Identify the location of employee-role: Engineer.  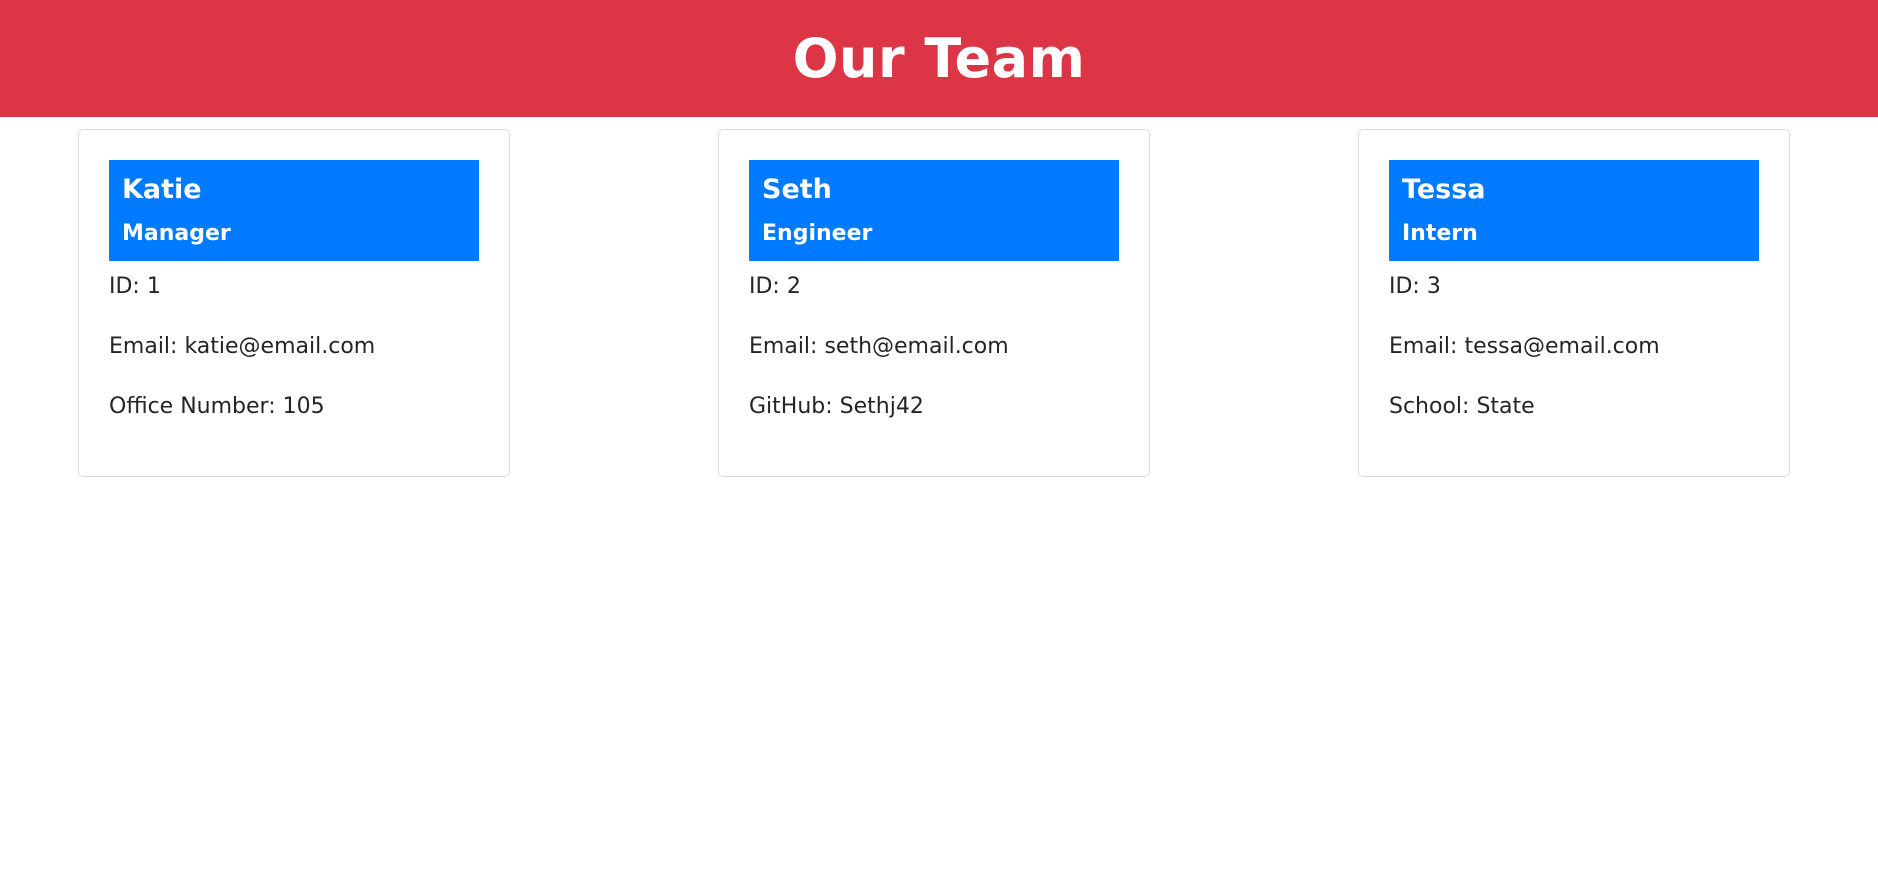
(817, 233).